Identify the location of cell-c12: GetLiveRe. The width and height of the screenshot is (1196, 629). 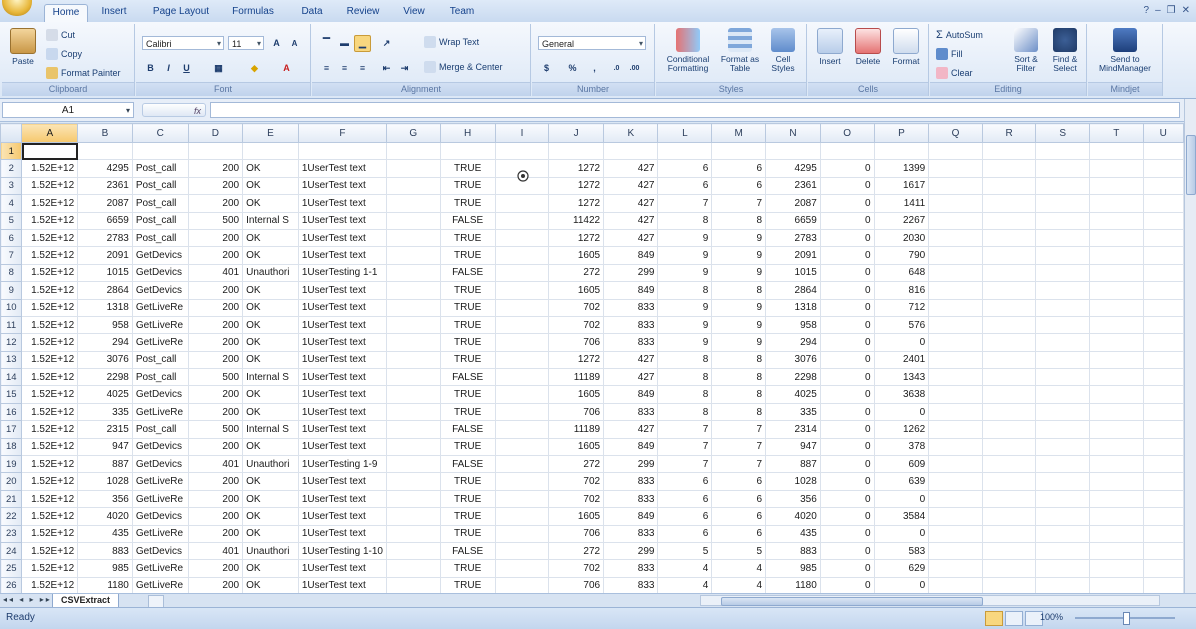
(160, 342).